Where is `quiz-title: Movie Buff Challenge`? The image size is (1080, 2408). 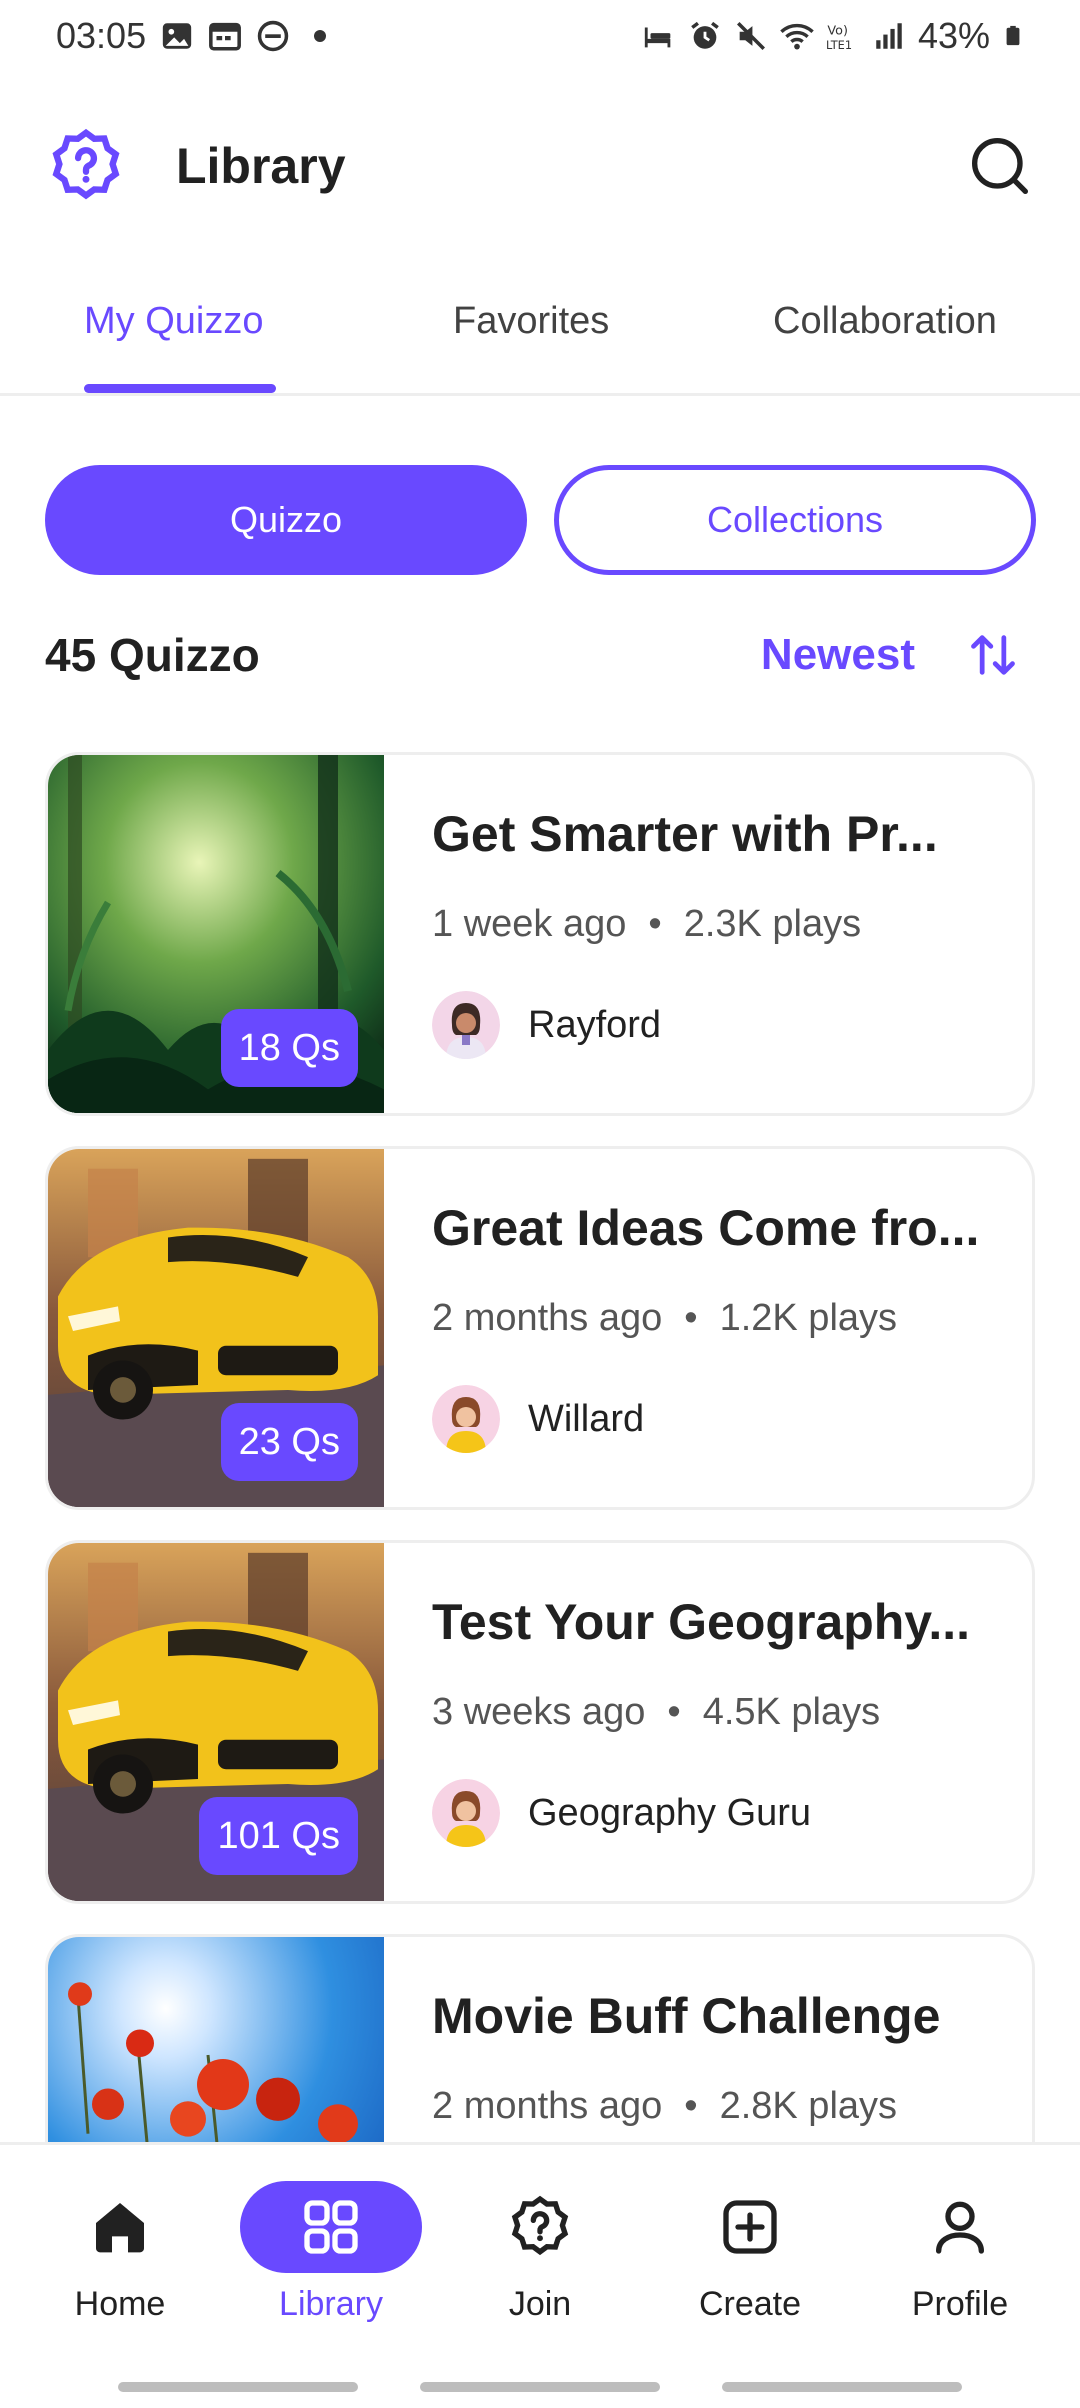 quiz-title: Movie Buff Challenge is located at coordinates (686, 2016).